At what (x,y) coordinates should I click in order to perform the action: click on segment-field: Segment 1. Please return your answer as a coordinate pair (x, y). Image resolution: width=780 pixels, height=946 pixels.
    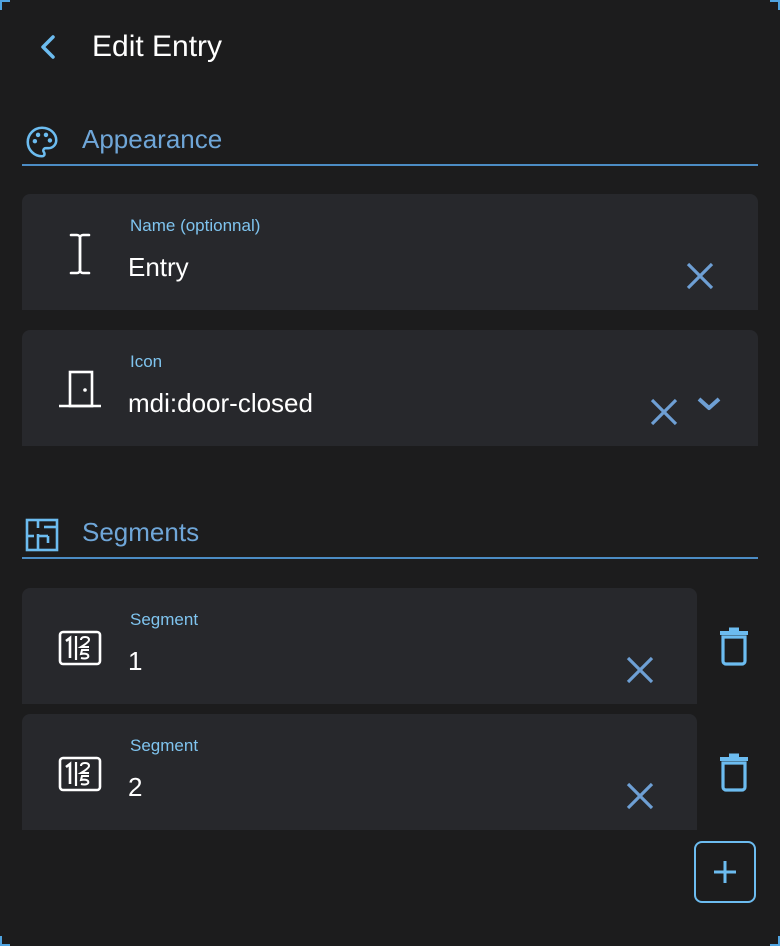
    Looking at the image, I should click on (359, 646).